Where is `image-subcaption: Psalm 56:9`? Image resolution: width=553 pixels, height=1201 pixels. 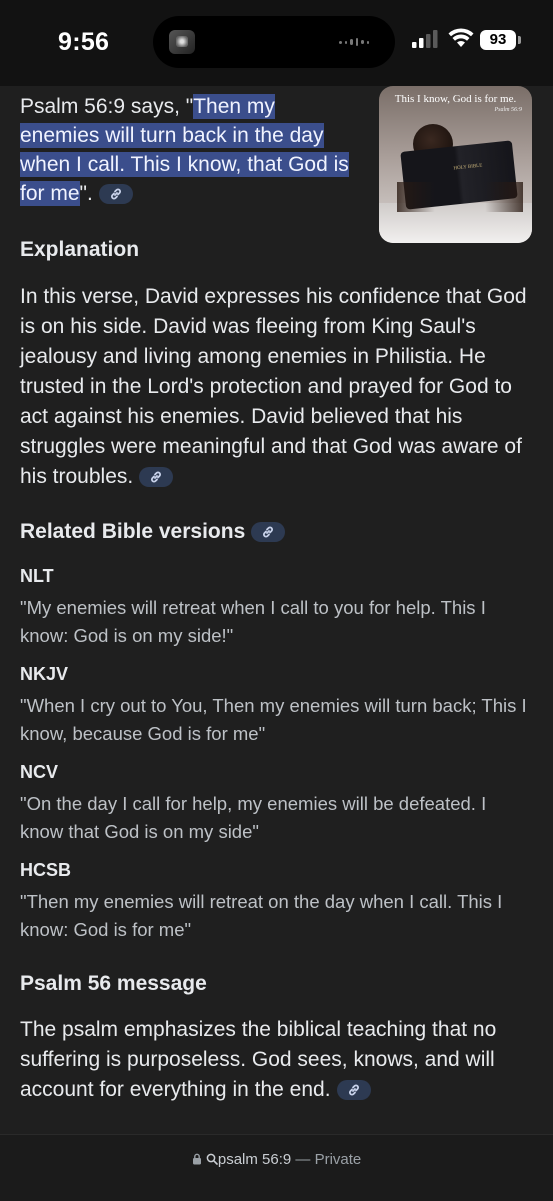 image-subcaption: Psalm 56:9 is located at coordinates (508, 110).